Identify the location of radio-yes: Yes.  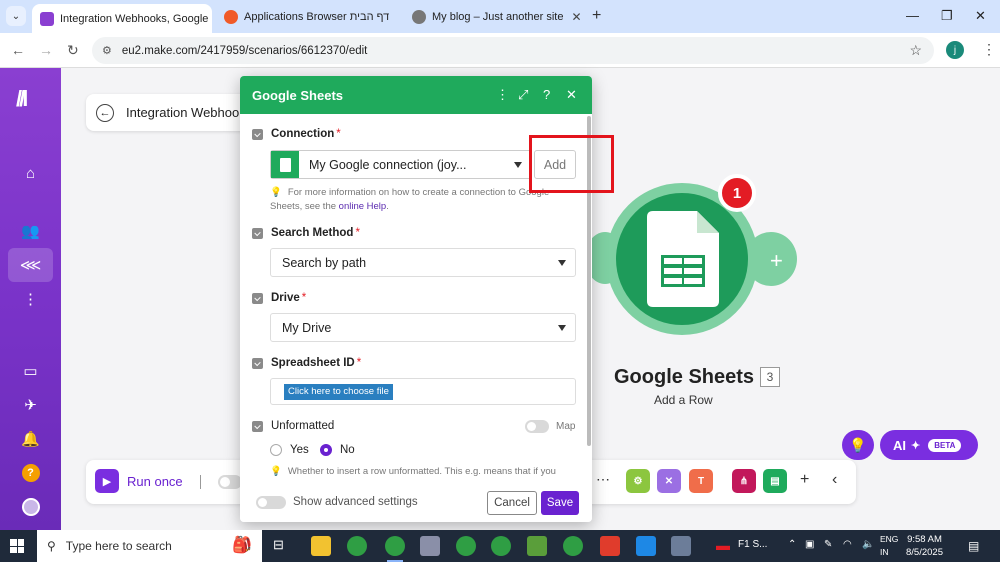
(289, 450).